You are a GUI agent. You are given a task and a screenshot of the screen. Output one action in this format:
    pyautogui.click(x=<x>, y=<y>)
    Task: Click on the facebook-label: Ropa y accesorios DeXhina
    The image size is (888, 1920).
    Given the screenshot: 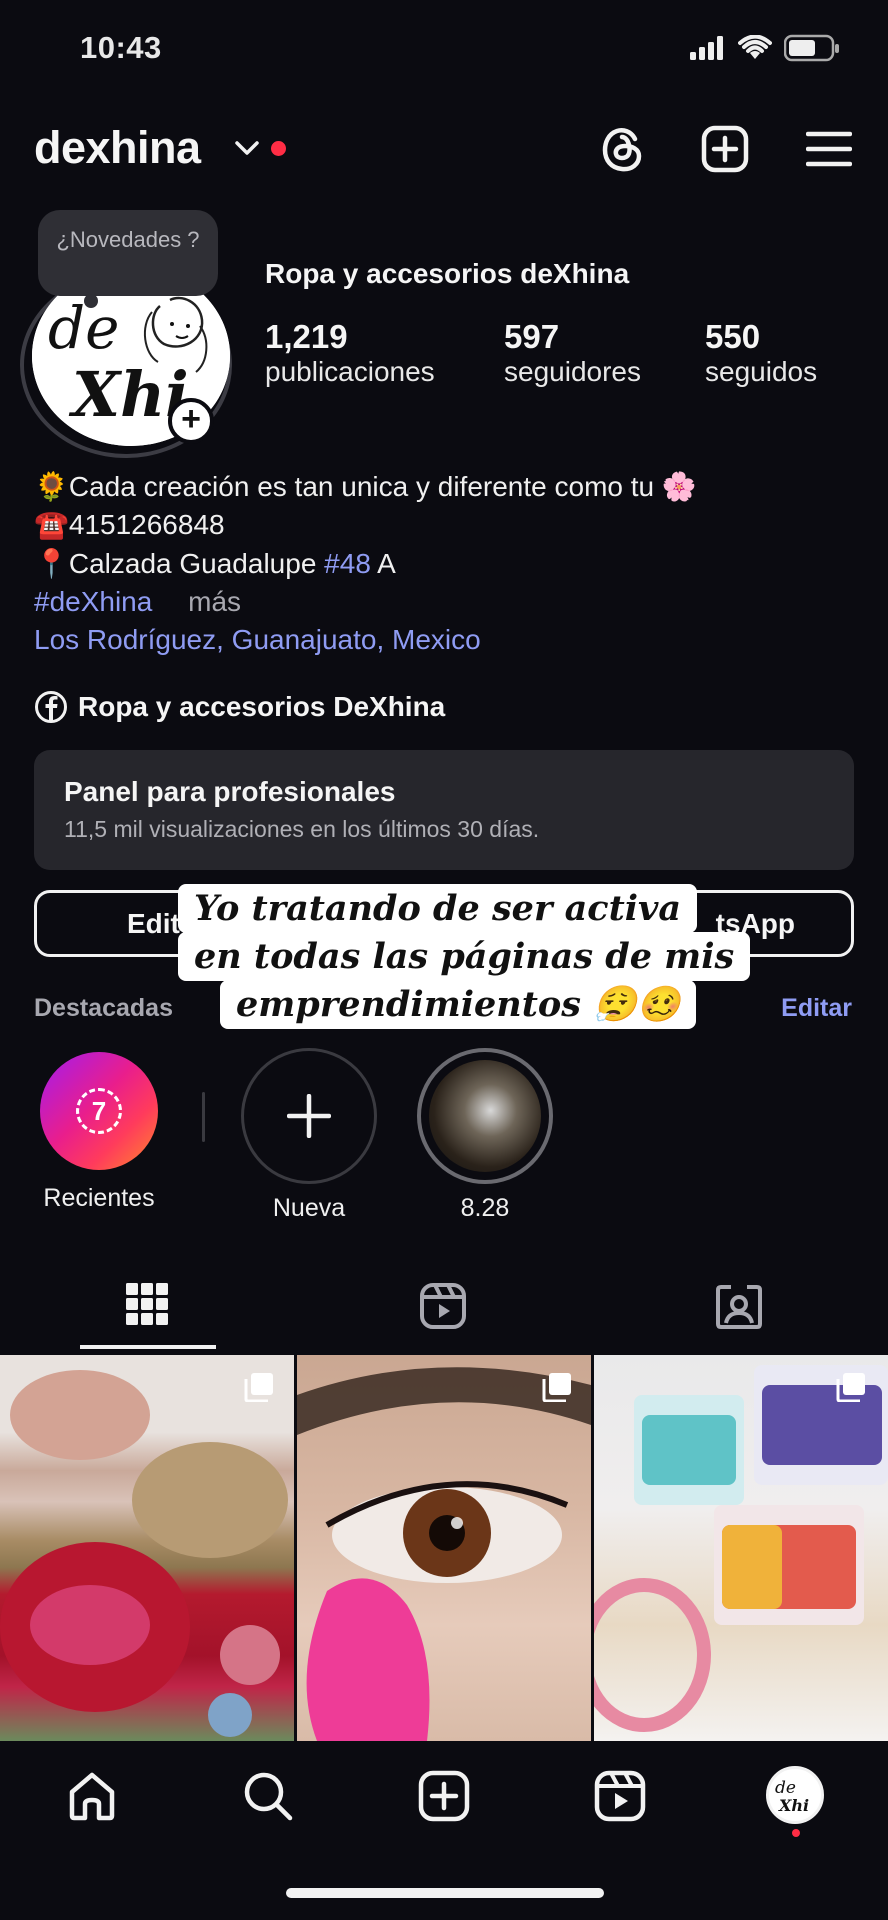 What is the action you would take?
    pyautogui.click(x=262, y=706)
    